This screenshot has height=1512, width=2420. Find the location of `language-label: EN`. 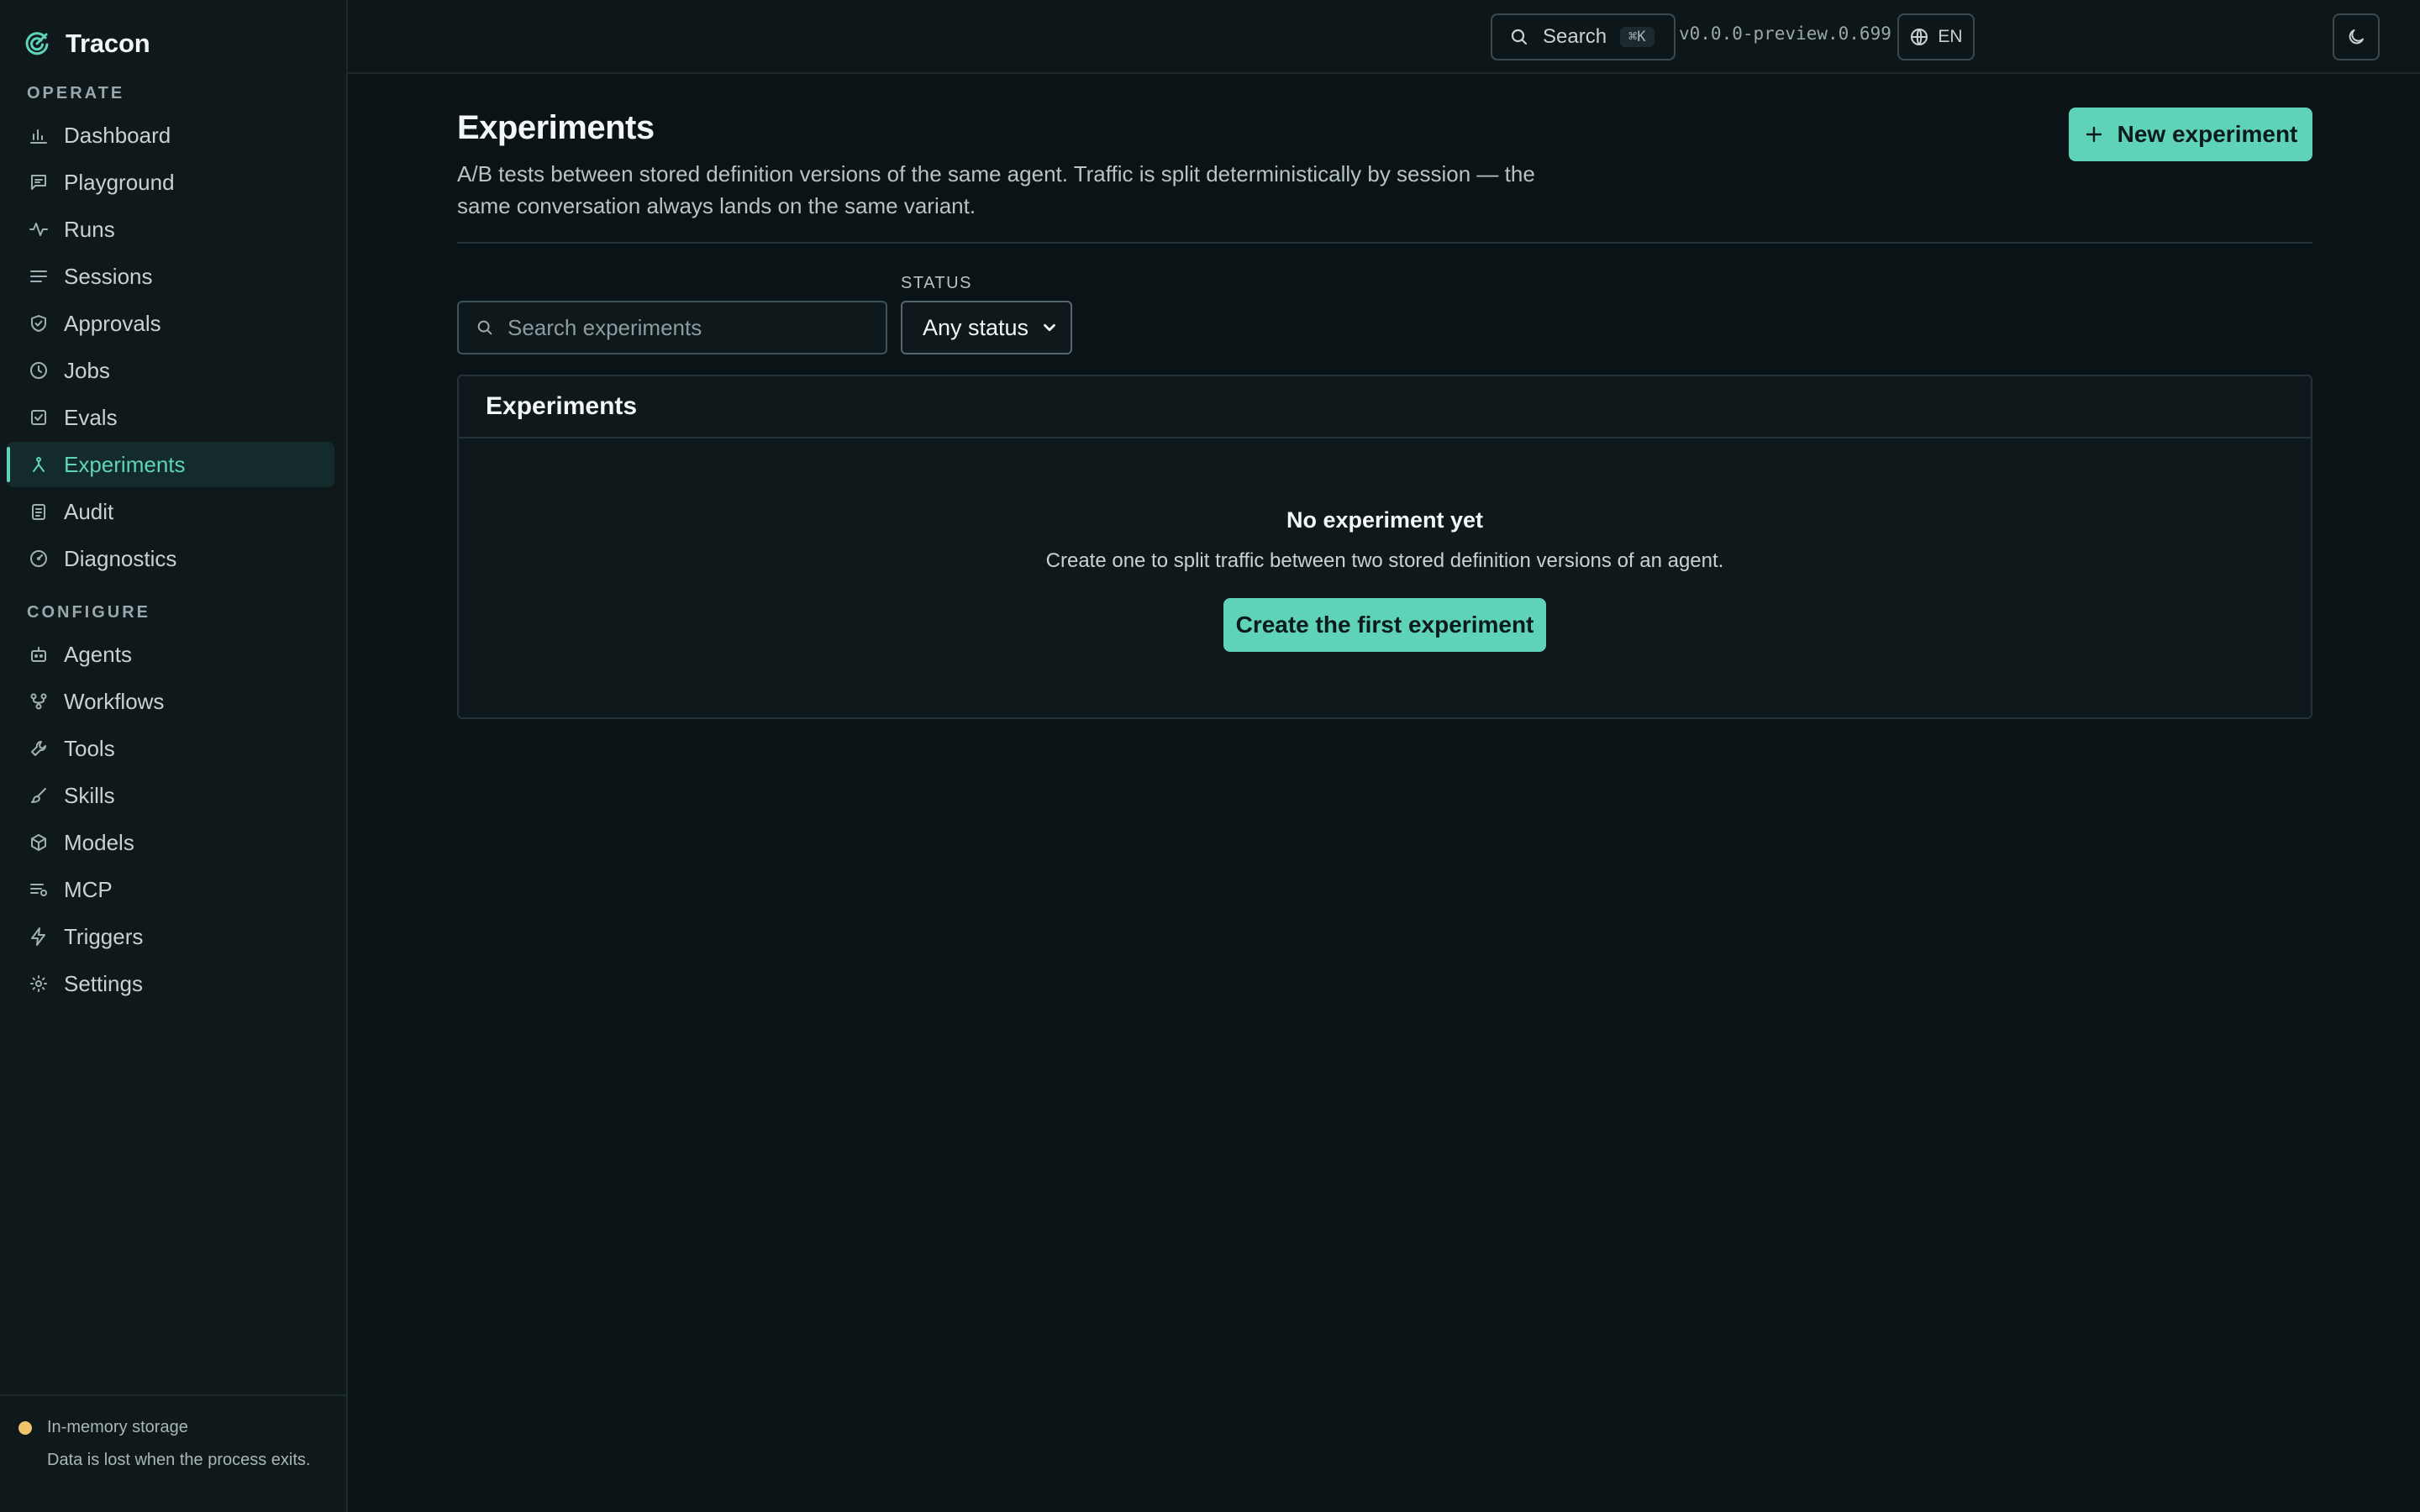

language-label: EN is located at coordinates (1950, 36).